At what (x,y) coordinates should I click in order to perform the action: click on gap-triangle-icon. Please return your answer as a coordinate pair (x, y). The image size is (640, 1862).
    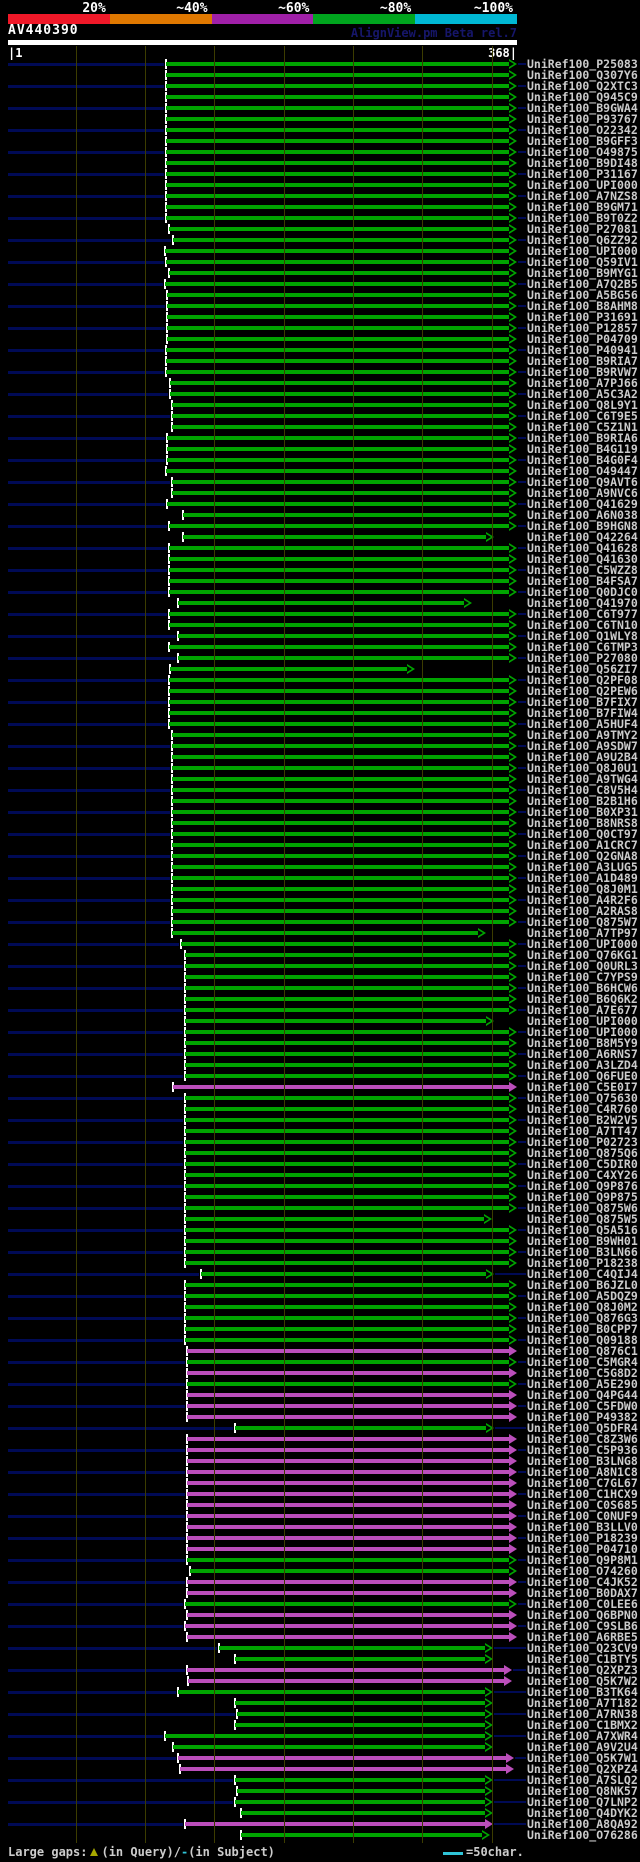
    Looking at the image, I should click on (94, 1852).